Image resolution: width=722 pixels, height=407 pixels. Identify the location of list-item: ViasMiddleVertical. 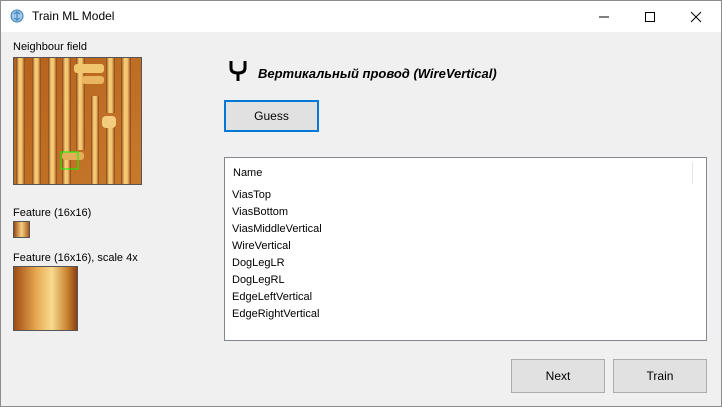
(277, 229).